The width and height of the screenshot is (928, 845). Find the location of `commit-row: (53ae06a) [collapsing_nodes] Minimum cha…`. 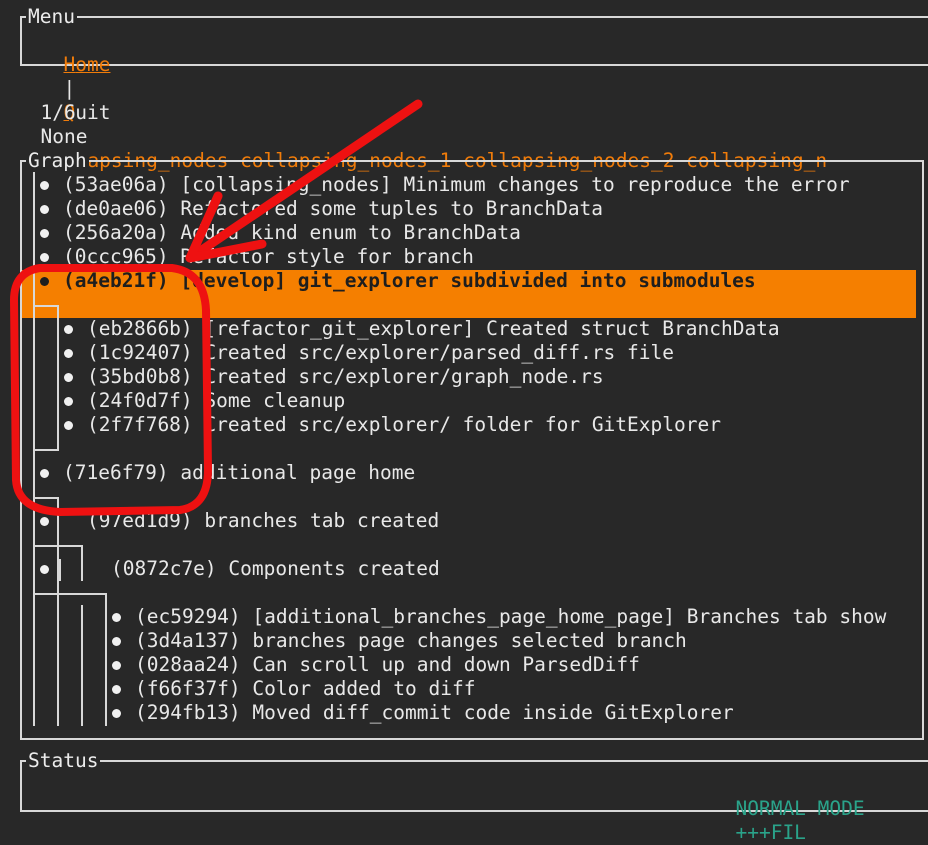

commit-row: (53ae06a) [collapsing_nodes] Minimum cha… is located at coordinates (456, 185).